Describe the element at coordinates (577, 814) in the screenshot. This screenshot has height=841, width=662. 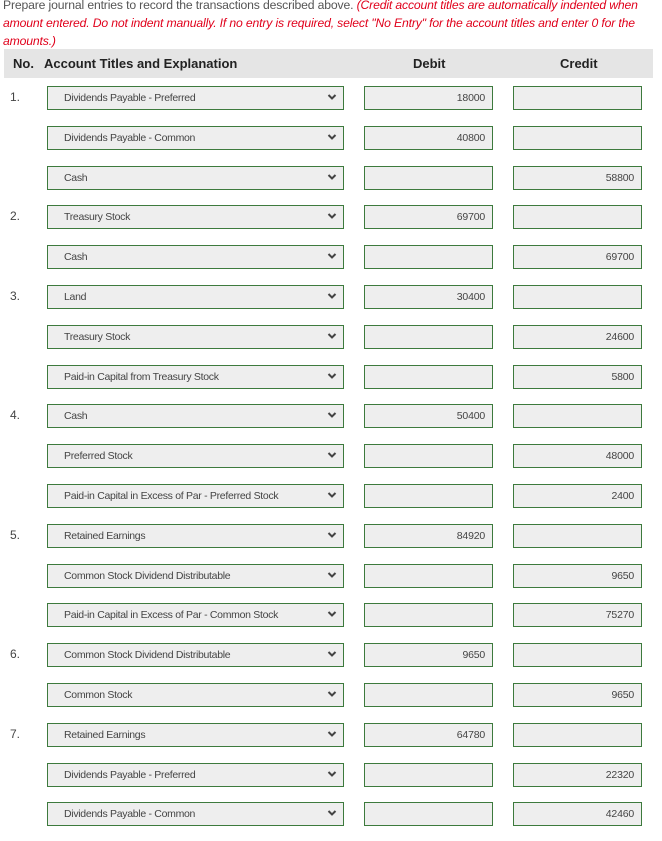
I see `credit-input: 42460` at that location.